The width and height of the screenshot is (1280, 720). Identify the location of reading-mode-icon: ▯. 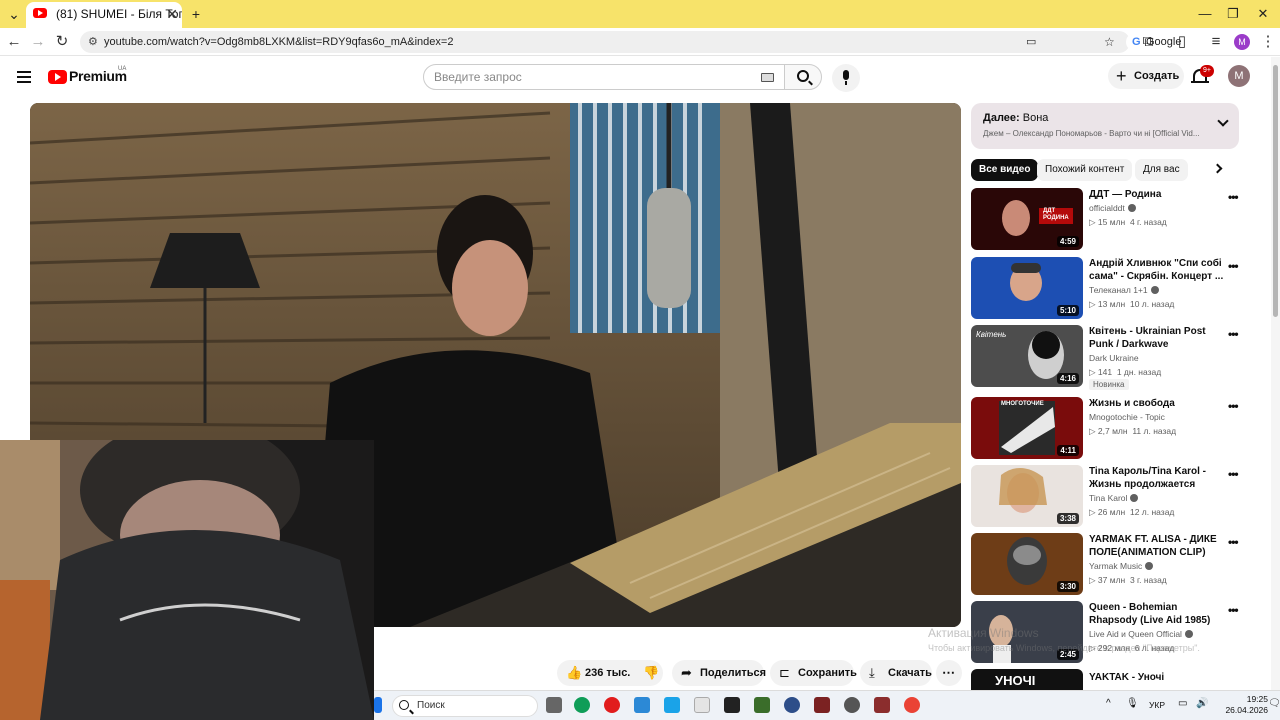
(1182, 42).